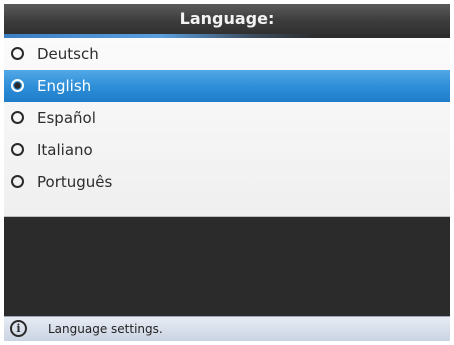  What do you see at coordinates (227, 18) in the screenshot?
I see `dialog-title: Language:` at bounding box center [227, 18].